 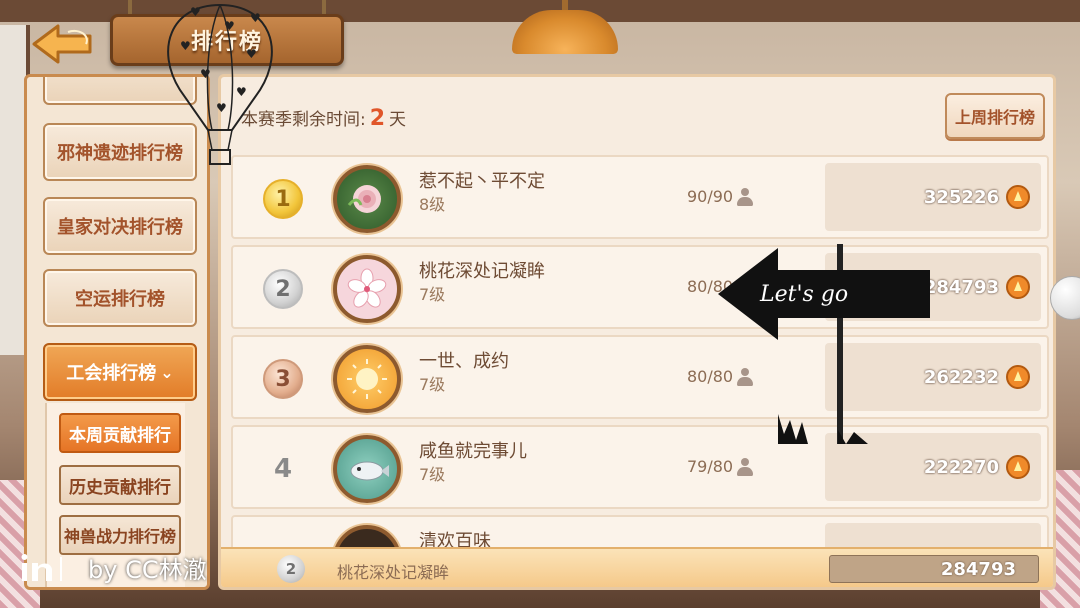 What do you see at coordinates (934, 569) in the screenshot?
I see `my-score-box: 284793` at bounding box center [934, 569].